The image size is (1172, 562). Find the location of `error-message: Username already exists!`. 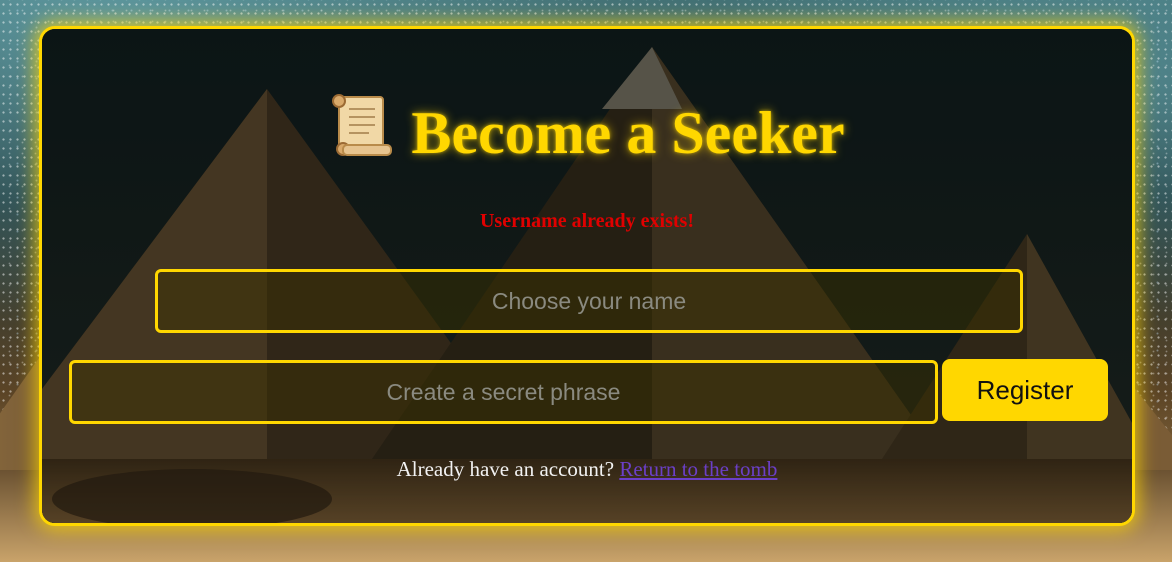

error-message: Username already exists! is located at coordinates (587, 221).